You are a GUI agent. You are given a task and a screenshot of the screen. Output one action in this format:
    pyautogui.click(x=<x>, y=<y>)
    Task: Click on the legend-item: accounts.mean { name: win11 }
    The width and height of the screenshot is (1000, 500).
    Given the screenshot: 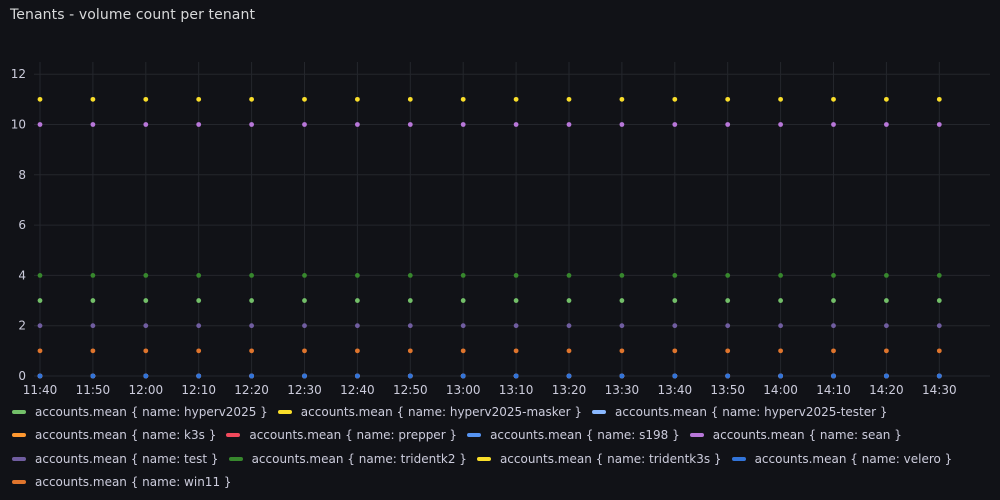 What is the action you would take?
    pyautogui.click(x=122, y=482)
    